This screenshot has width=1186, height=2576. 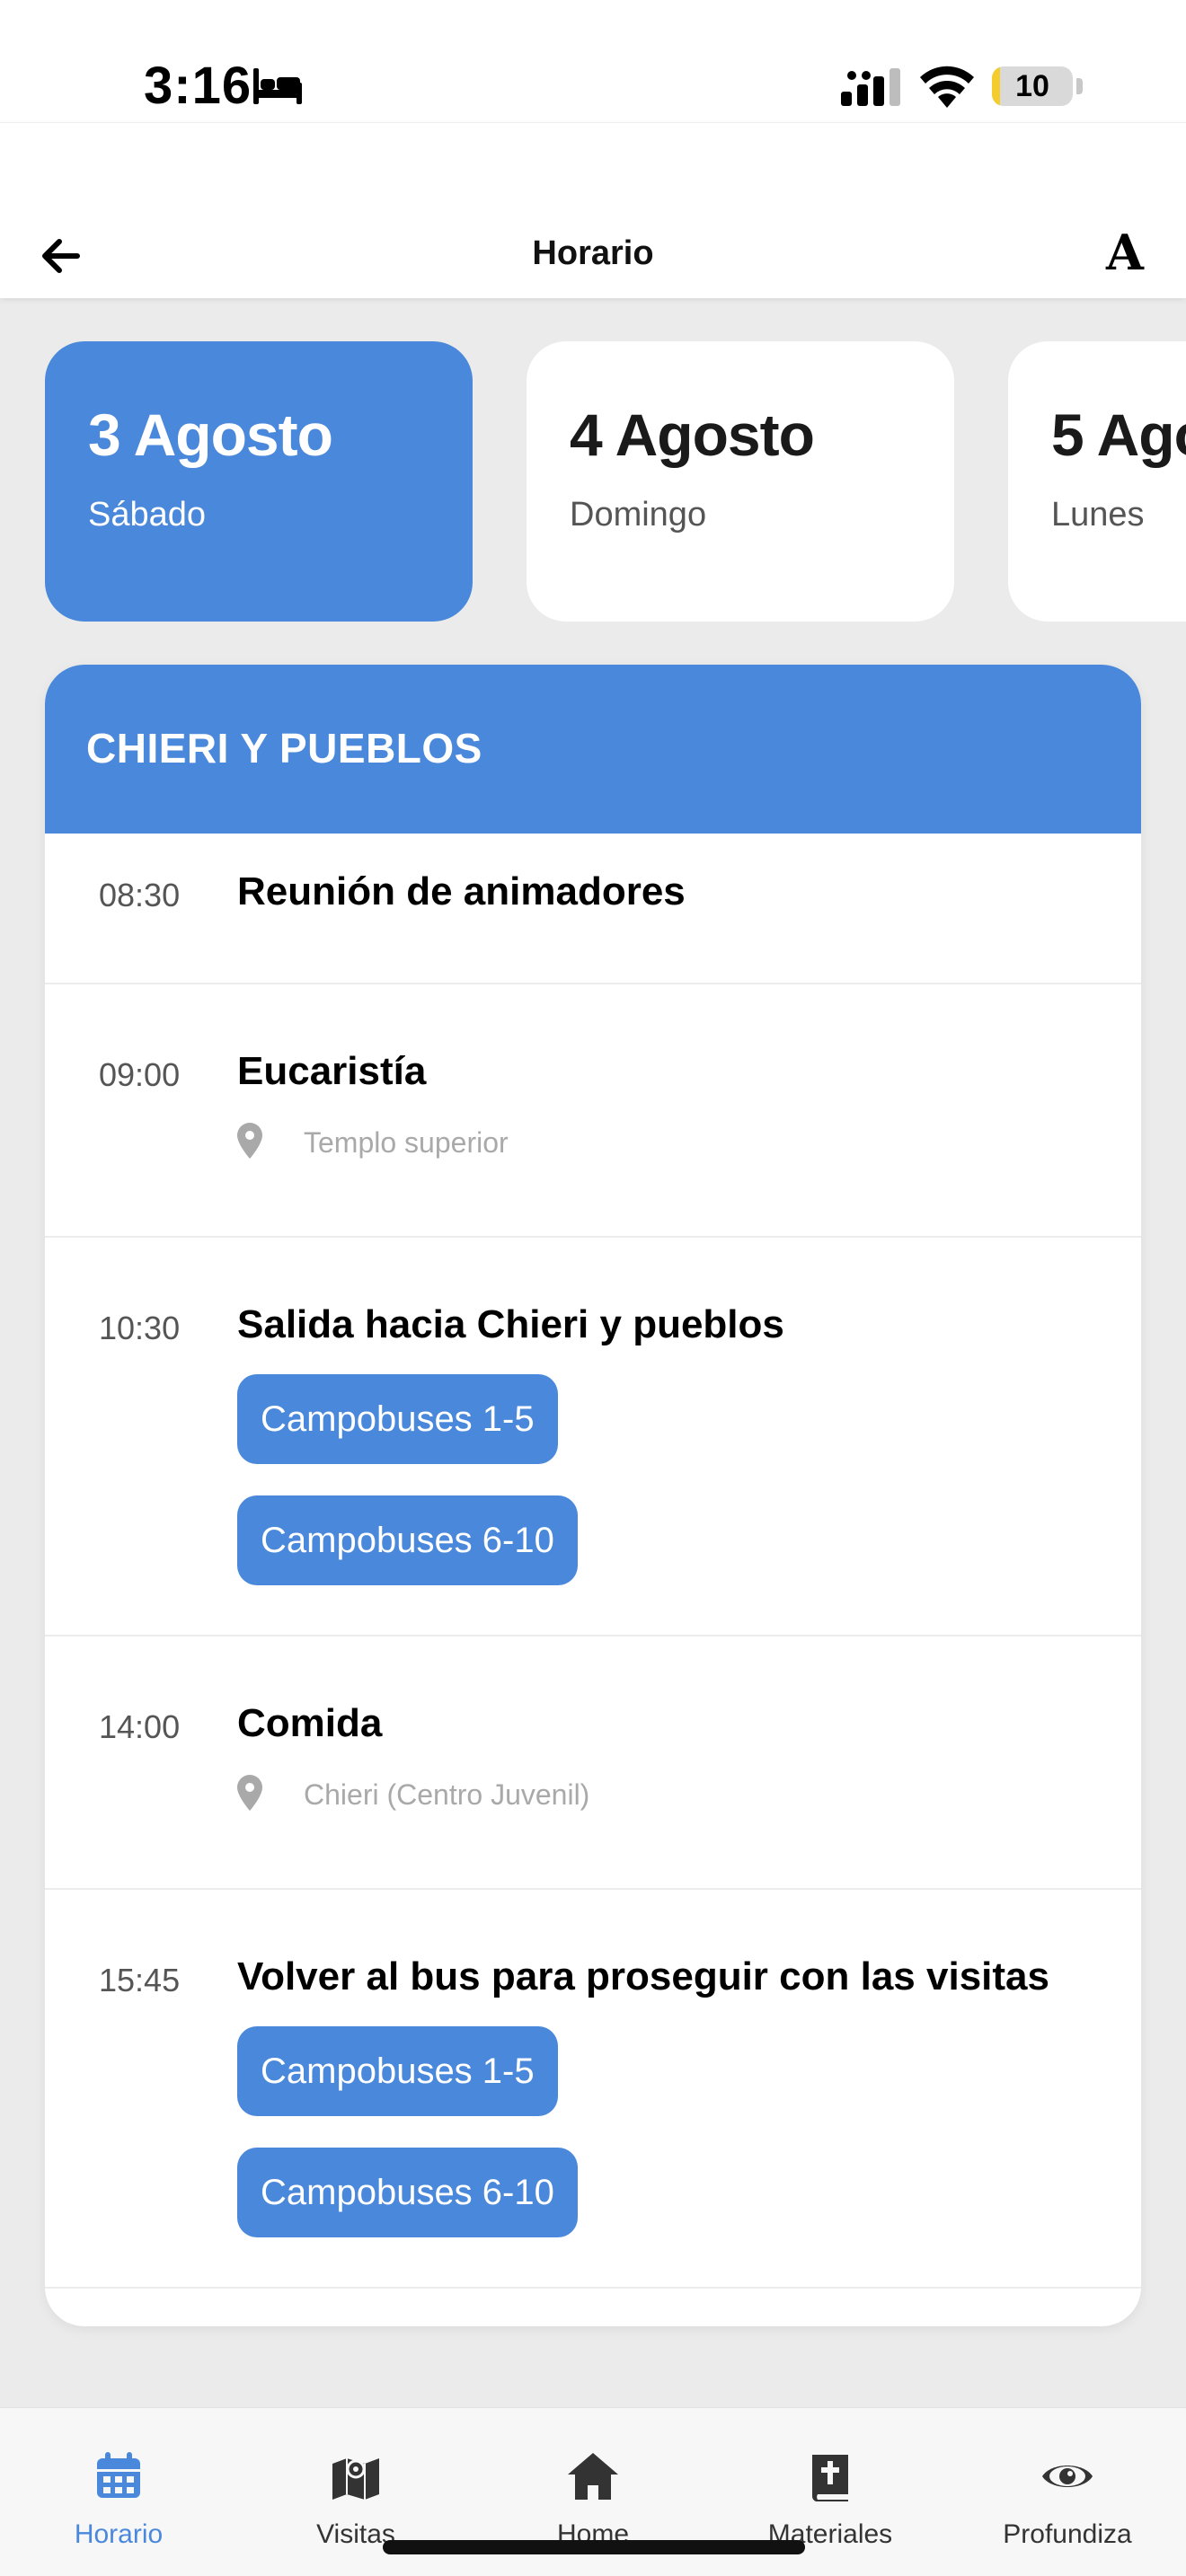 I want to click on event-time: 14:00, so click(x=140, y=1726).